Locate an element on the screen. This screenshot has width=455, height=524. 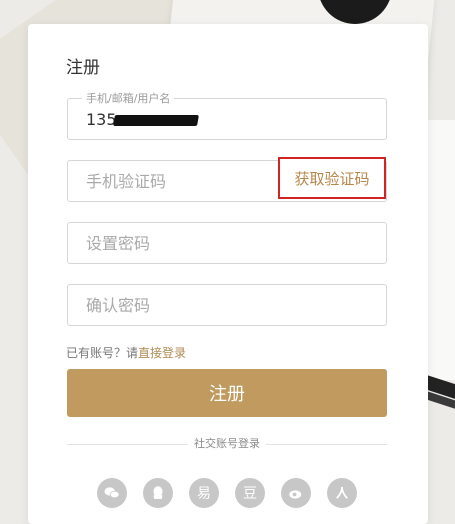
douban-icon: 豆 is located at coordinates (250, 493).